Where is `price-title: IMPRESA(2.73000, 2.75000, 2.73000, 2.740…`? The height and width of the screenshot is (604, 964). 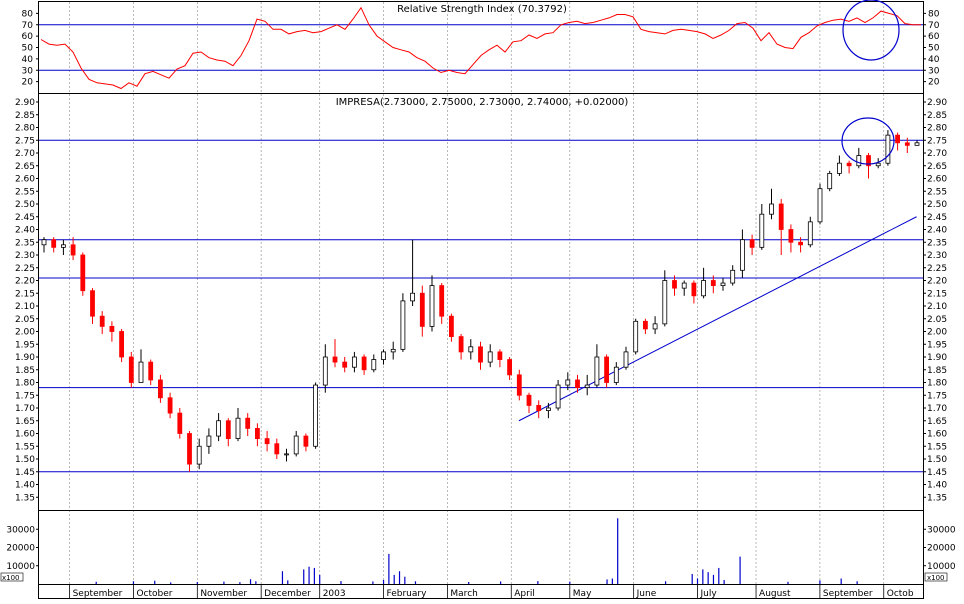 price-title: IMPRESA(2.73000, 2.75000, 2.73000, 2.740… is located at coordinates (482, 102).